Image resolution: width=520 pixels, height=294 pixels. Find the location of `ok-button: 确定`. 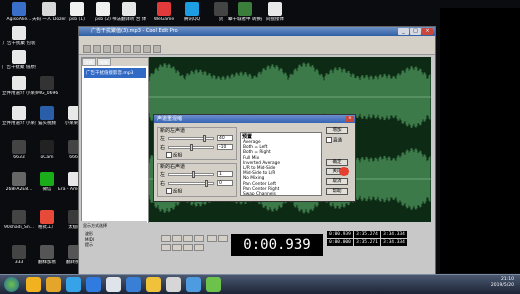

ok-button: 确定 is located at coordinates (337, 162).